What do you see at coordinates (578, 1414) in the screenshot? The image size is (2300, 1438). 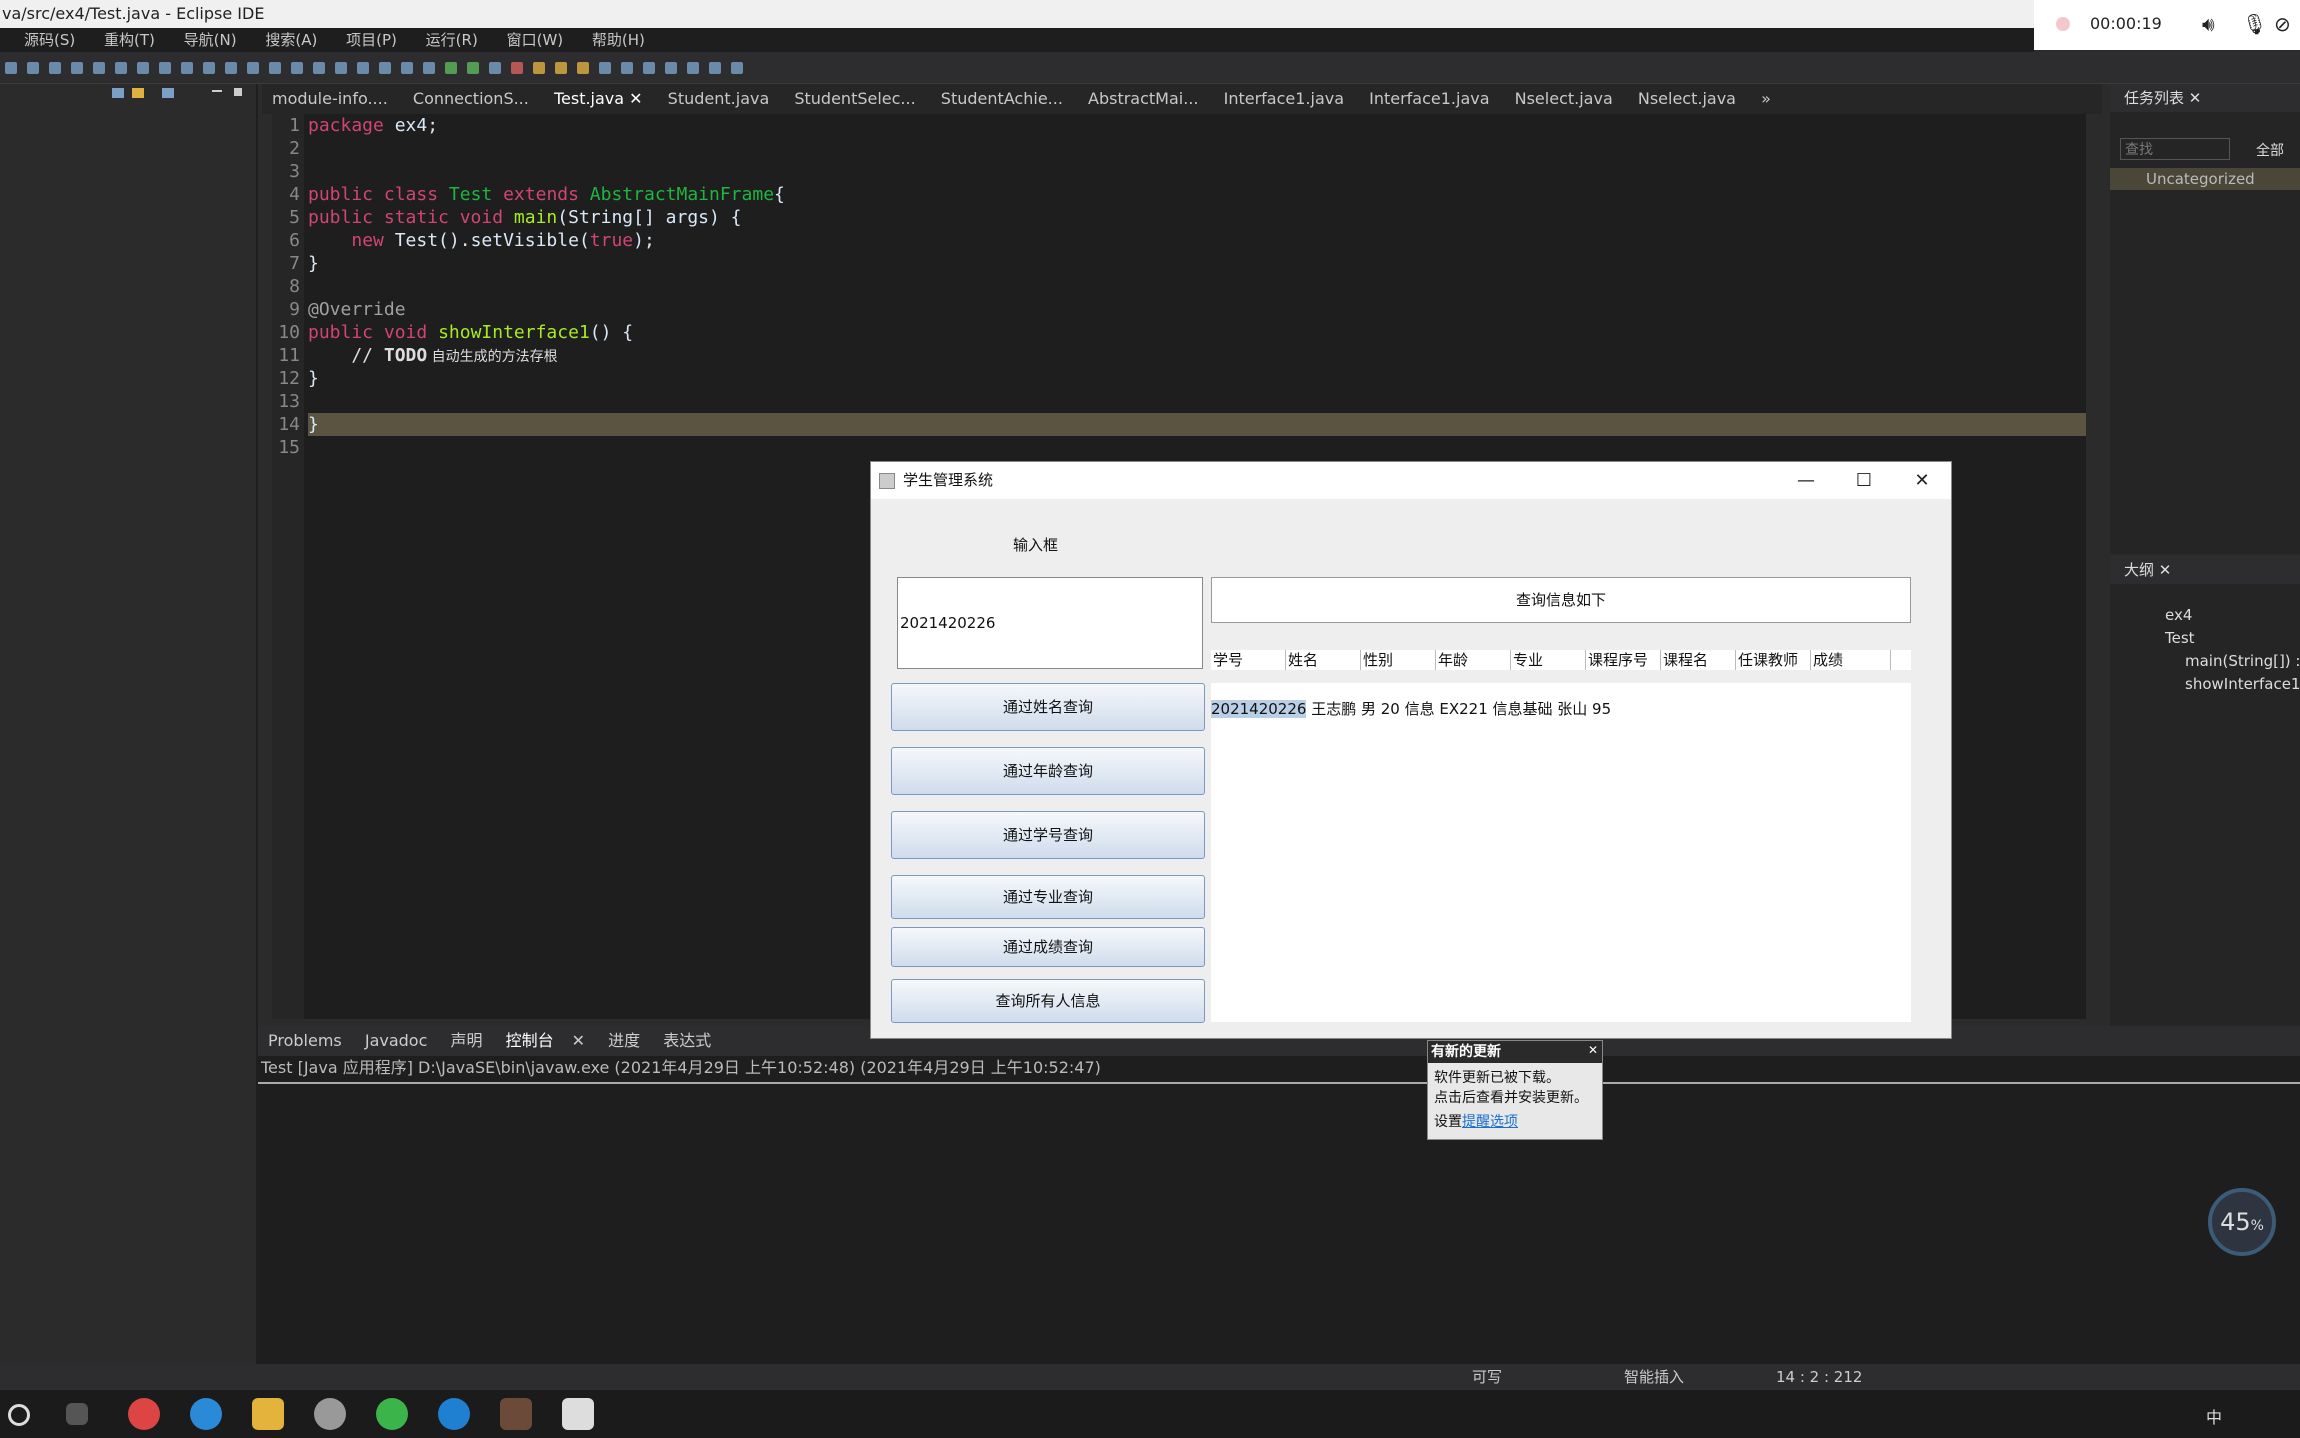 I see `java-app-icon` at bounding box center [578, 1414].